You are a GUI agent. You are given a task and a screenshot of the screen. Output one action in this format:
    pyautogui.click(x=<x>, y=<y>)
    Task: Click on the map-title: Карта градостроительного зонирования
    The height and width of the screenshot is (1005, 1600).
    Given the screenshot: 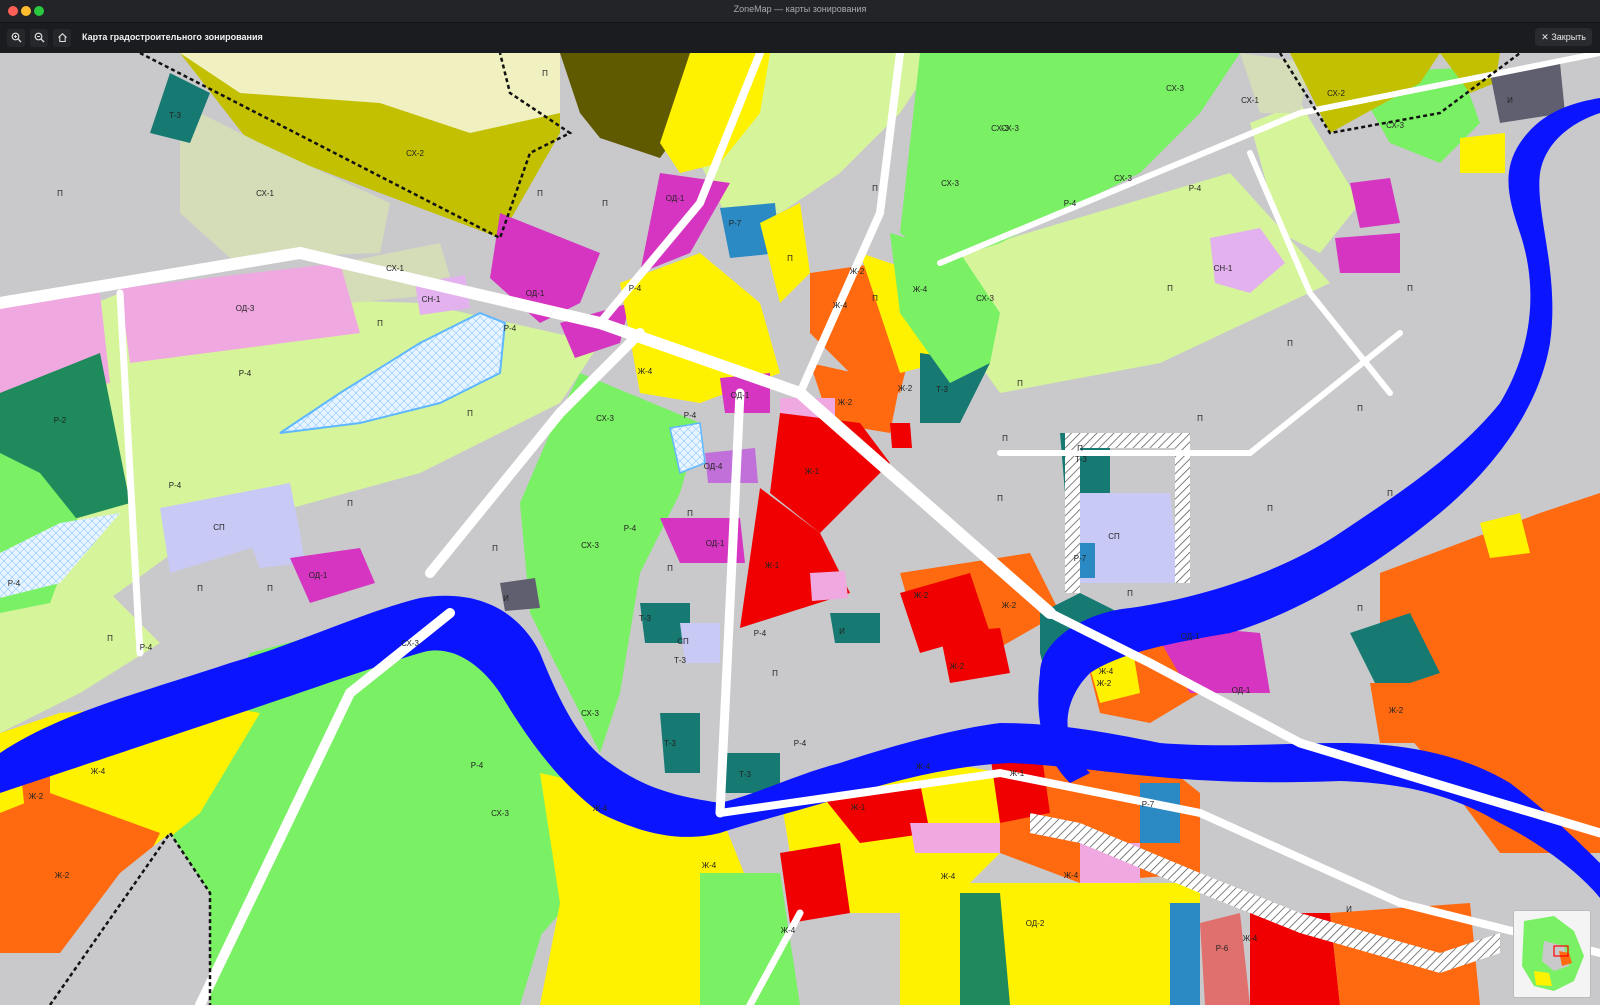 What is the action you would take?
    pyautogui.click(x=172, y=37)
    